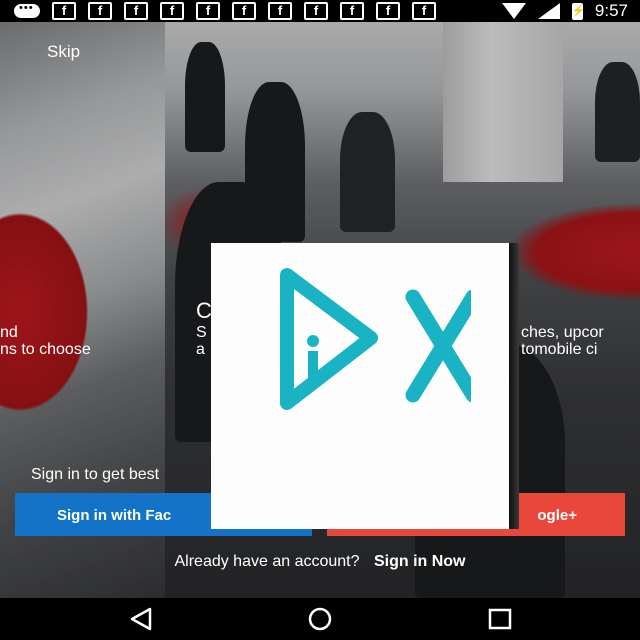 Image resolution: width=640 pixels, height=640 pixels. Describe the element at coordinates (578, 11) in the screenshot. I see `battery-charging-icon` at that location.